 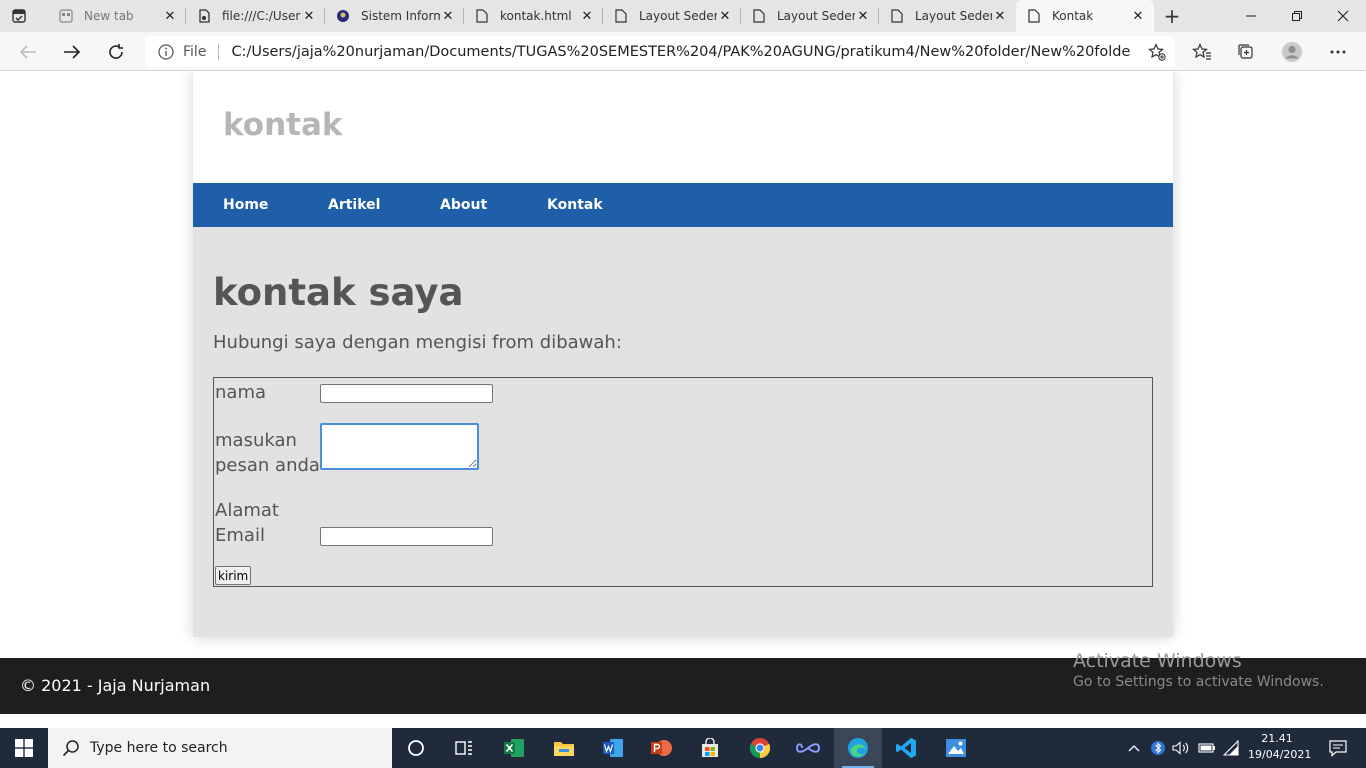 What do you see at coordinates (245, 205) in the screenshot?
I see `nav-link-home: Home` at bounding box center [245, 205].